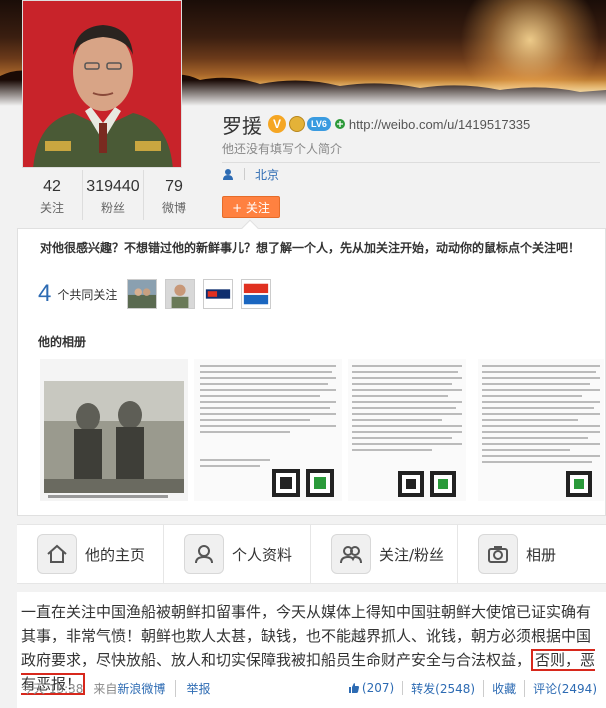 This screenshot has height=708, width=606. Describe the element at coordinates (57, 554) in the screenshot. I see `home-icon` at that location.